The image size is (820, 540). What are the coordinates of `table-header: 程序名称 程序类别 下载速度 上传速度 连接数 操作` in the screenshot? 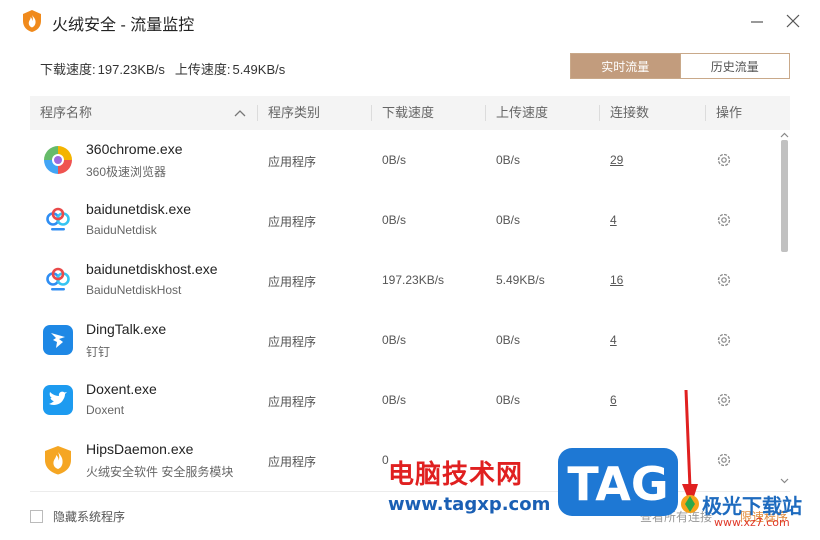 It's located at (410, 113).